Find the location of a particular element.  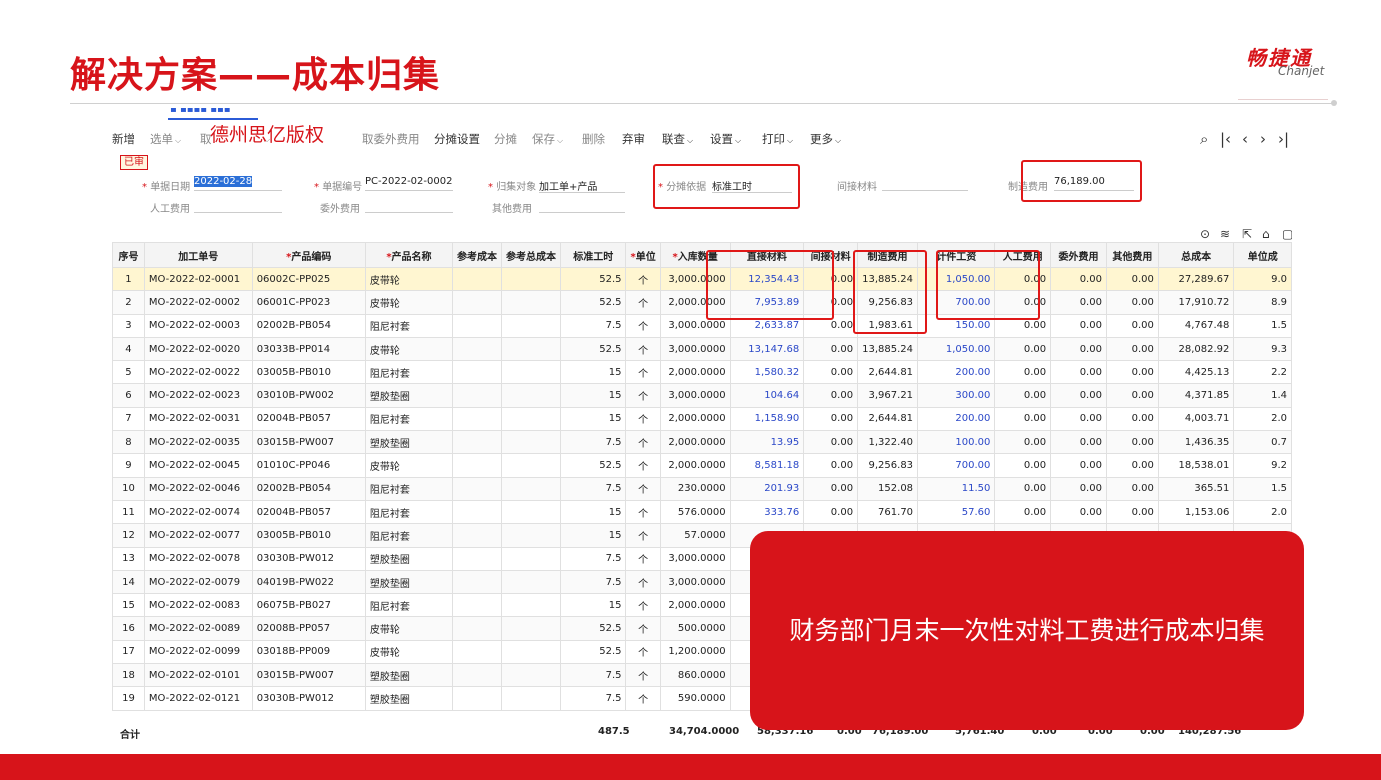

table-cell: 201.93 is located at coordinates (767, 488).